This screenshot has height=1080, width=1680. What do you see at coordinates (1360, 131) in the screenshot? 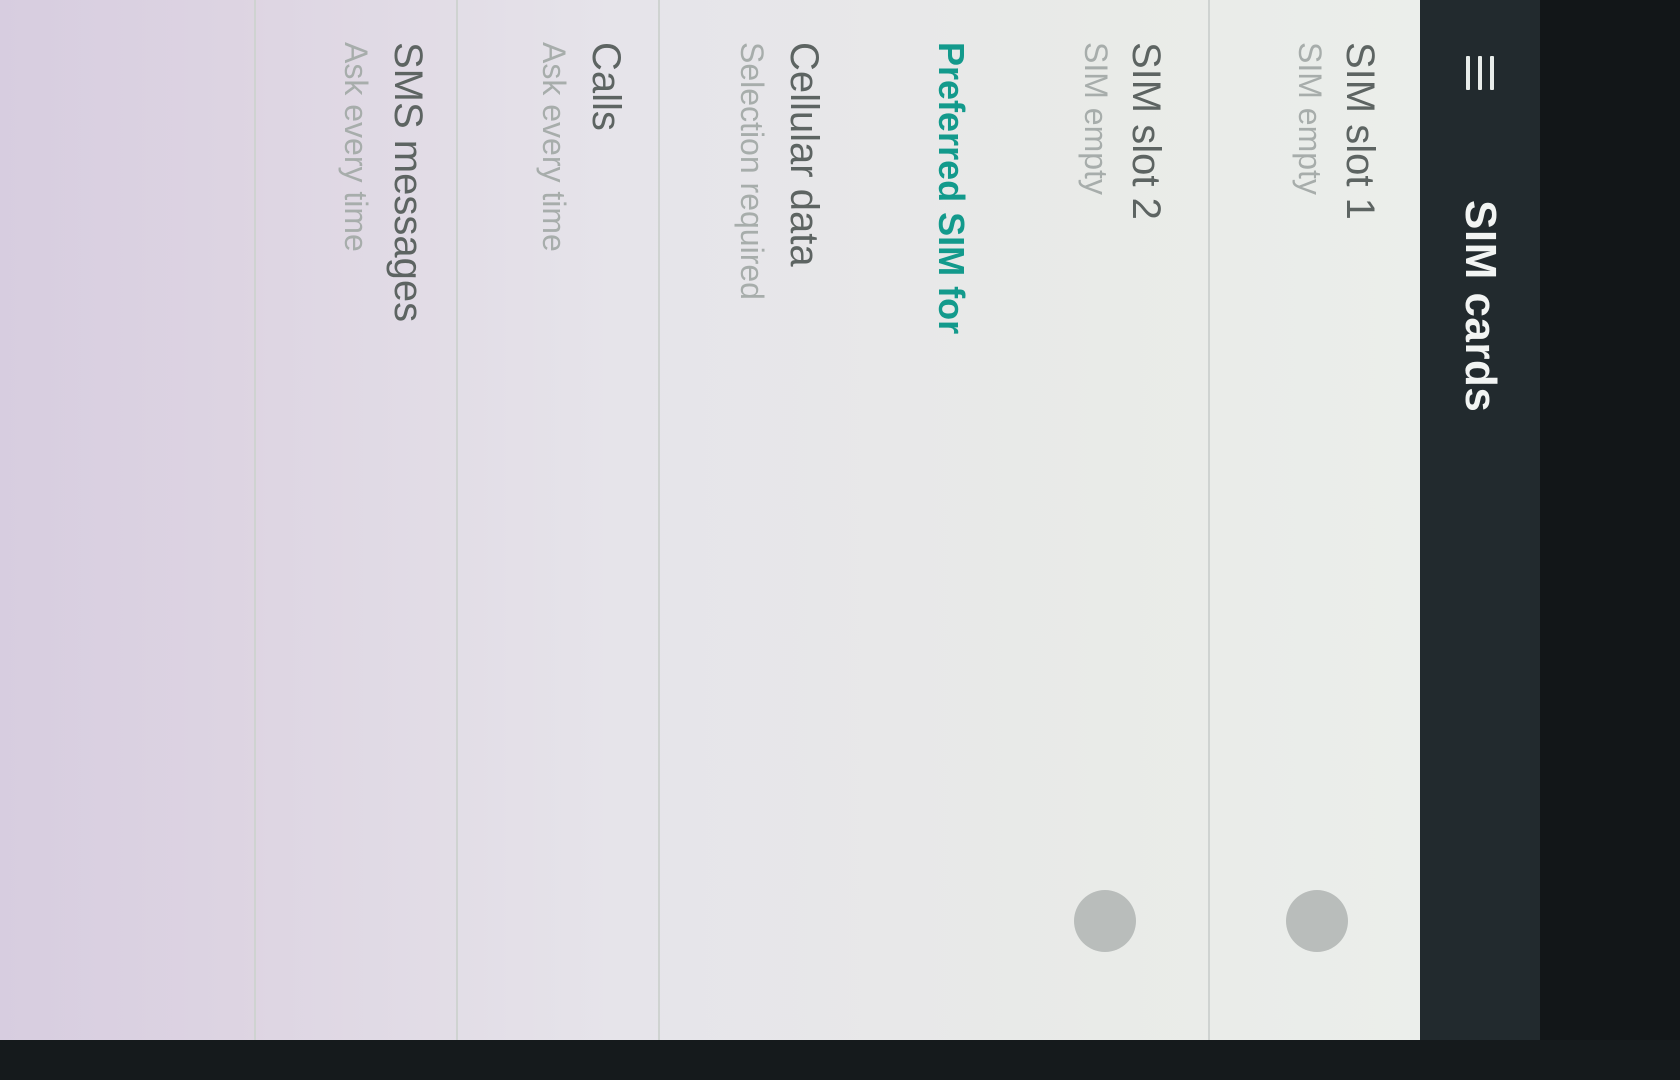
I see `sim-slot-1-title: SIM slot 1` at bounding box center [1360, 131].